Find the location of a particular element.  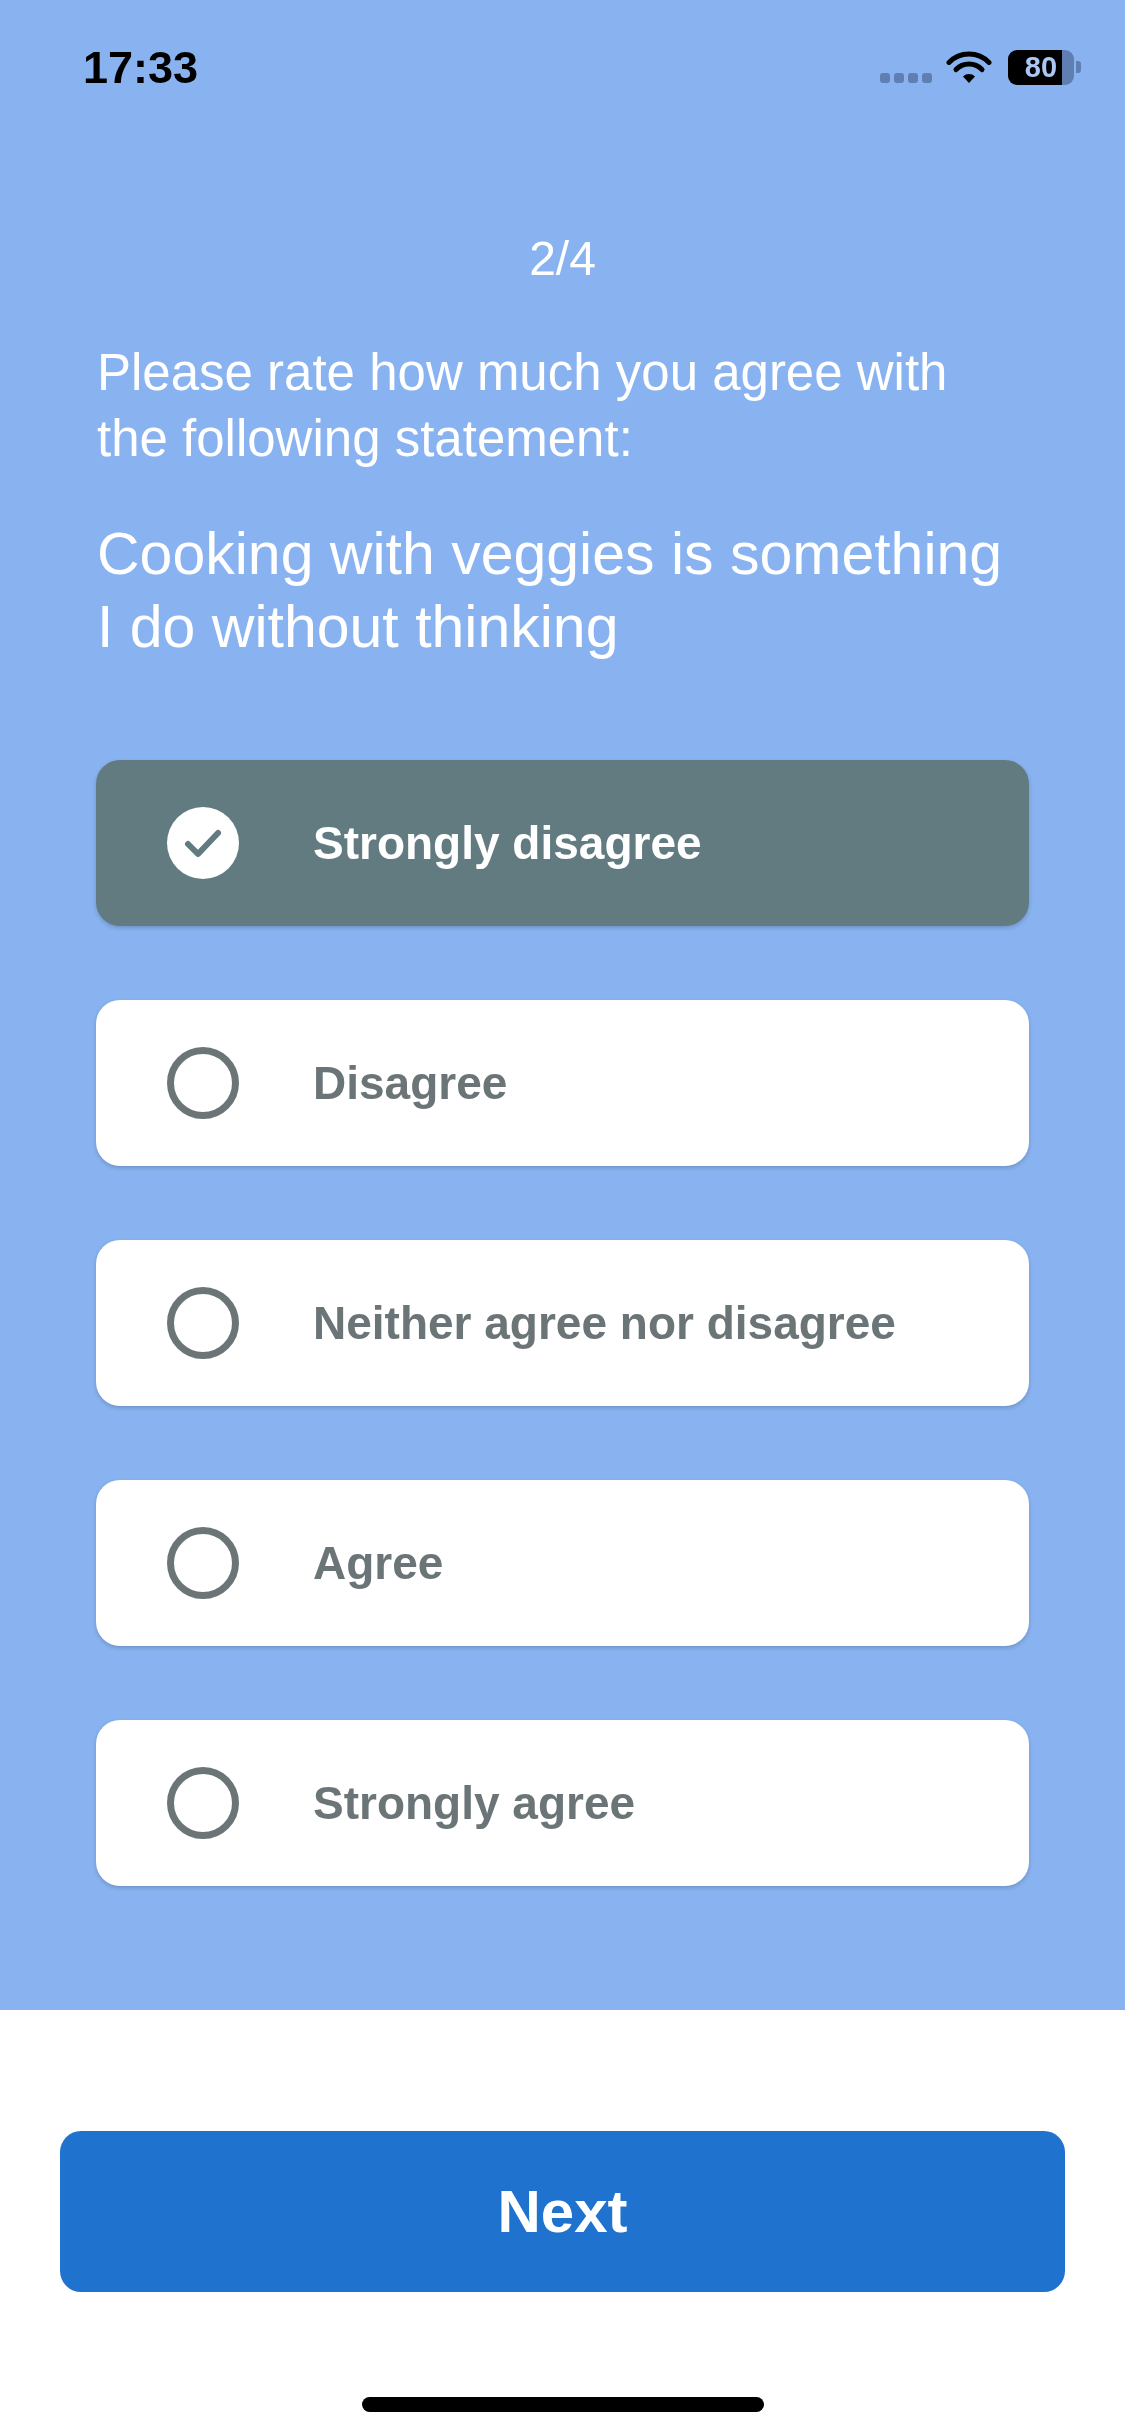

status-time: 17:33 is located at coordinates (141, 67).